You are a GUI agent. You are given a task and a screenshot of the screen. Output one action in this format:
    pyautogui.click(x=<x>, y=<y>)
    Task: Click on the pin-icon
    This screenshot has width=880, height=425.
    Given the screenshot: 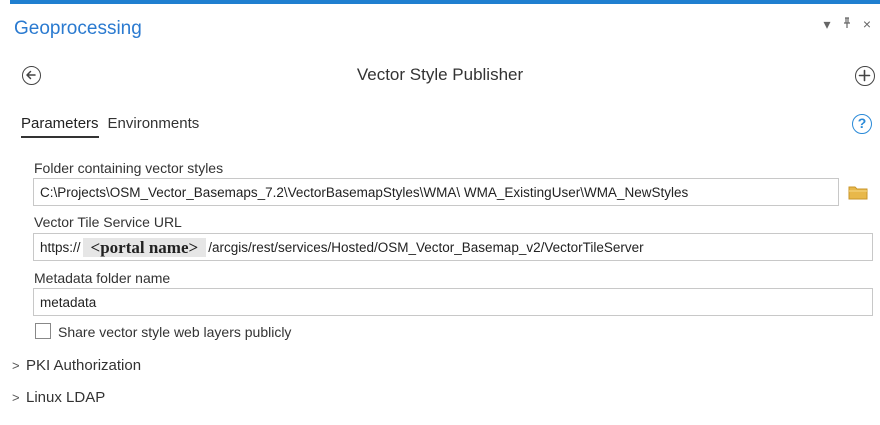 What is the action you would take?
    pyautogui.click(x=847, y=22)
    